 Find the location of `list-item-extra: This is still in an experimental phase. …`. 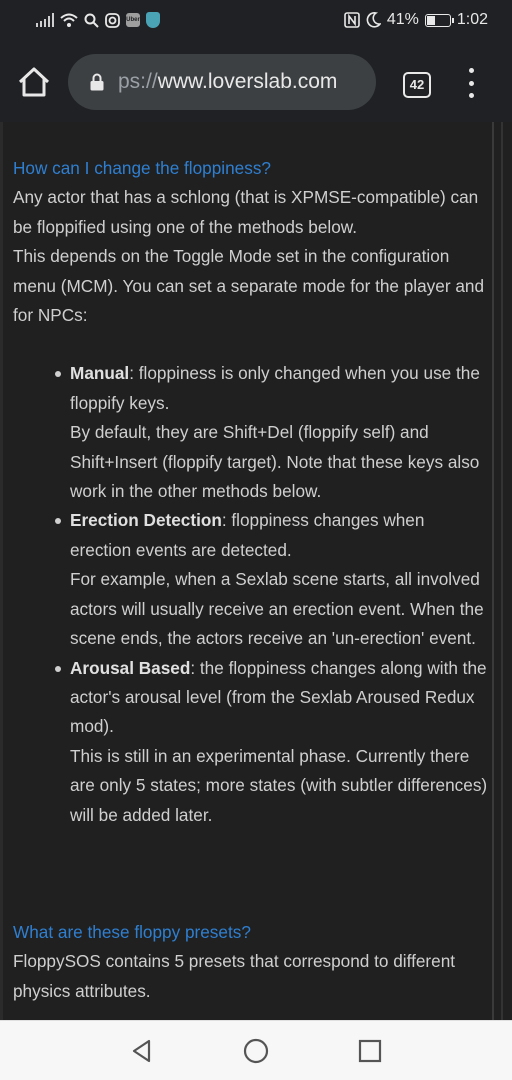

list-item-extra: This is still in an experimental phase. … is located at coordinates (279, 785).